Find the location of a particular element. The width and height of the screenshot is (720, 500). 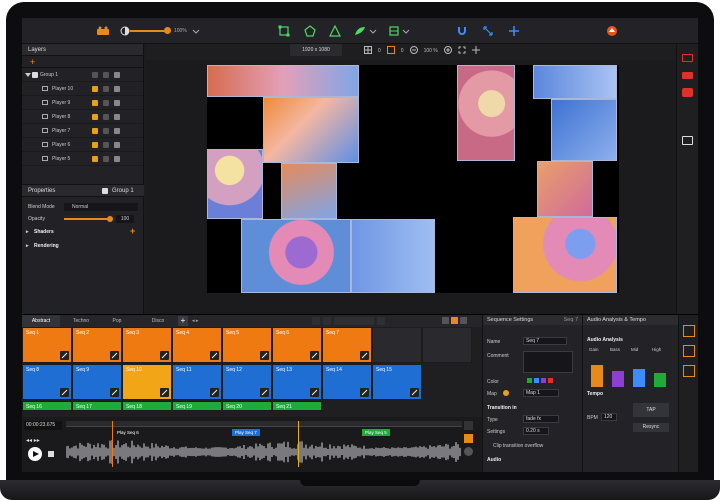

camera-icon is located at coordinates (687, 92).